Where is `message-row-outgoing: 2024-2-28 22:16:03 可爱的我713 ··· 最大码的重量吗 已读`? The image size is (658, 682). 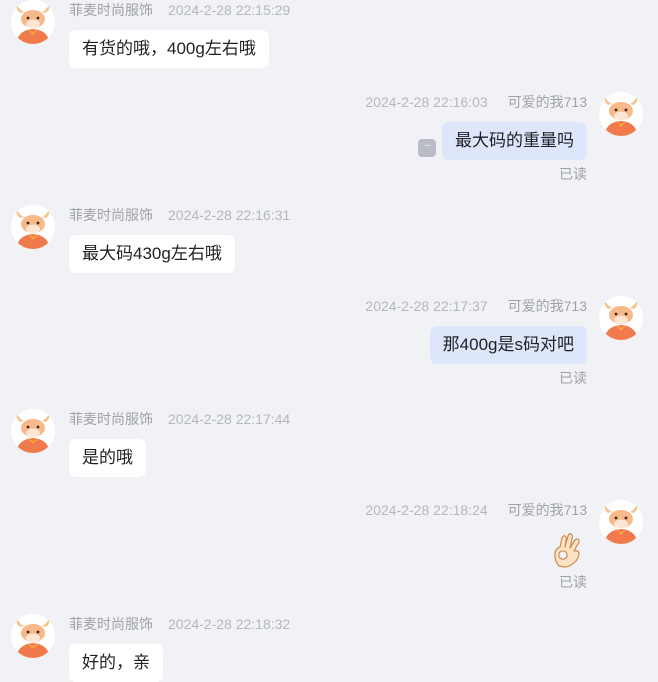 message-row-outgoing: 2024-2-28 22:16:03 可爱的我713 ··· 最大码的重量吗 已读 is located at coordinates (329, 142).